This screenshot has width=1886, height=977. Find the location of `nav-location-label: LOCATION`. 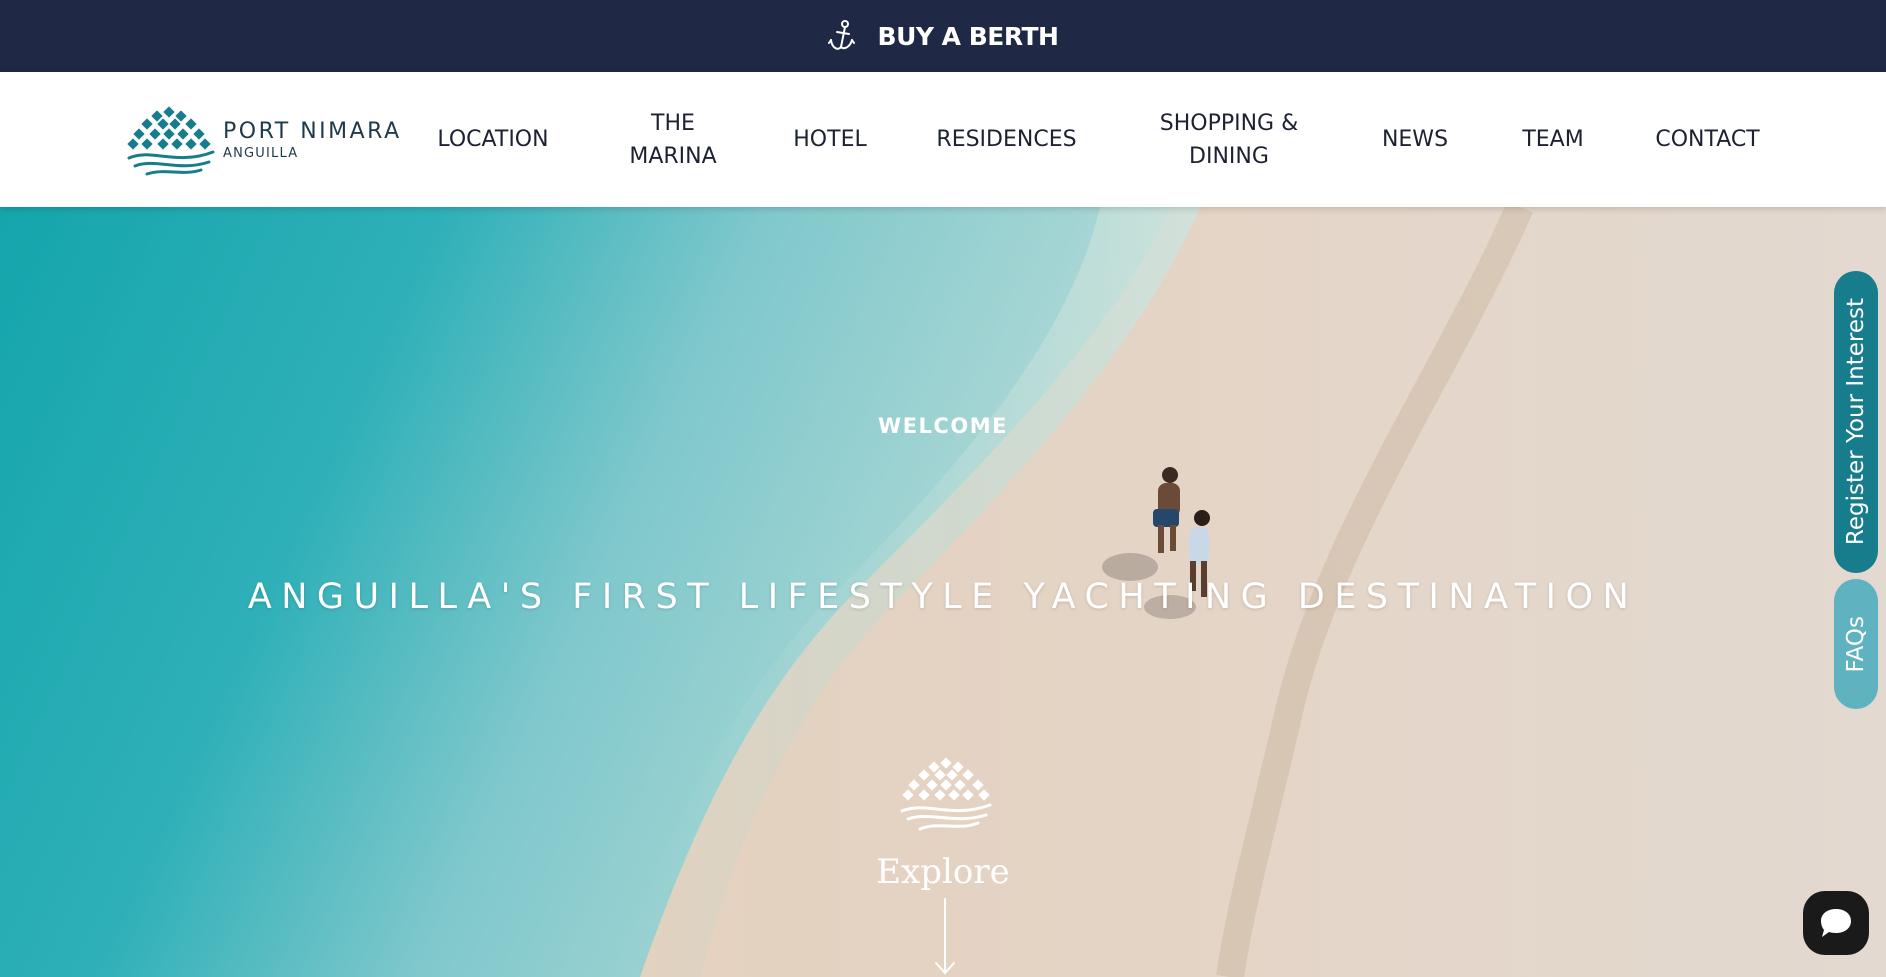

nav-location-label: LOCATION is located at coordinates (493, 139).